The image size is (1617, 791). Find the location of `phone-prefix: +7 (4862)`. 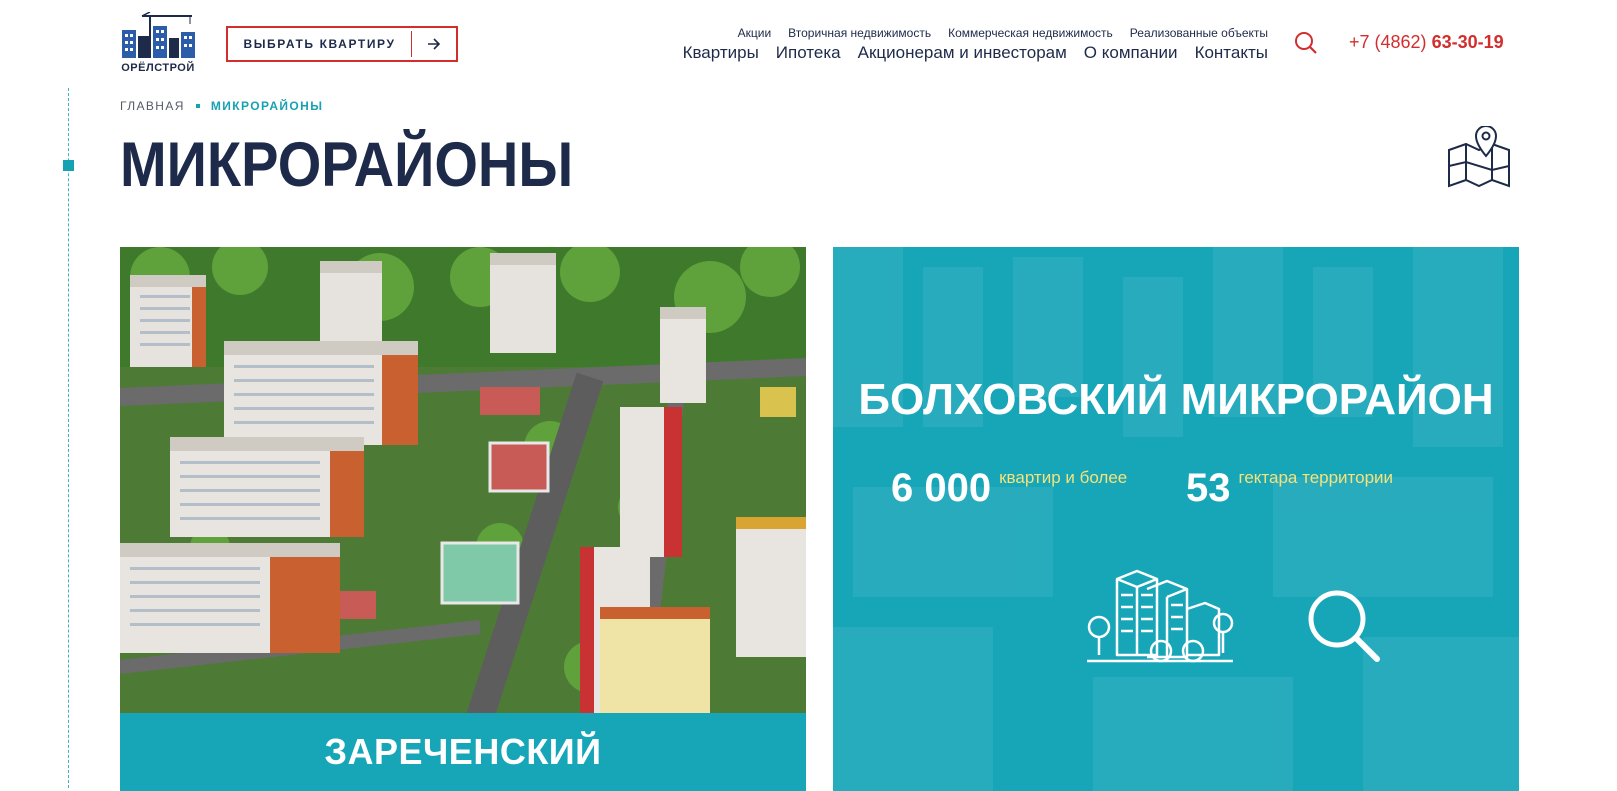

phone-prefix: +7 (4862) is located at coordinates (1390, 42).